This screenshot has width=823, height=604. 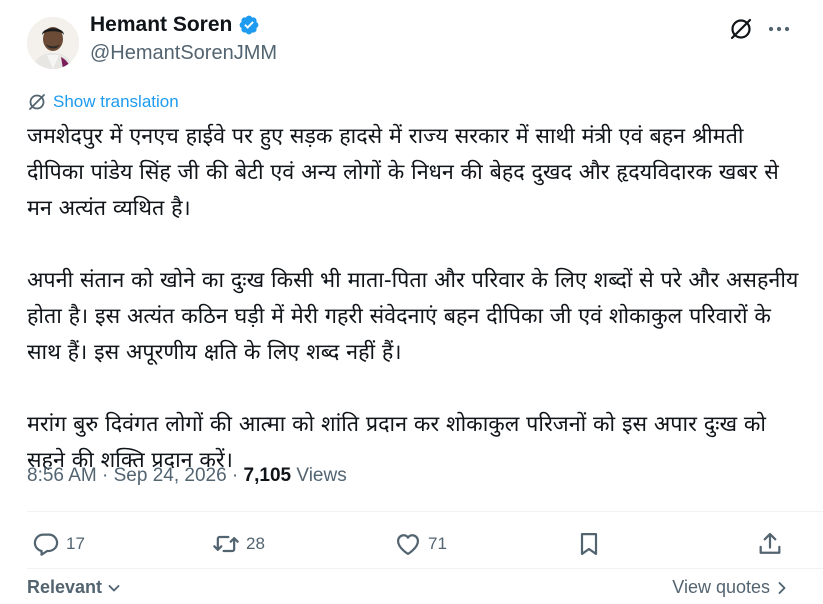 What do you see at coordinates (116, 101) in the screenshot?
I see `show-translation-label: Show translation` at bounding box center [116, 101].